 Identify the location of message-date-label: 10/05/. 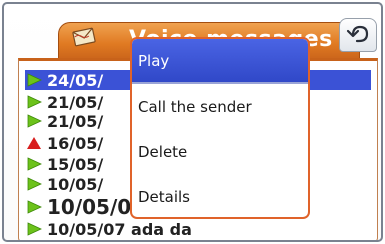
(75, 184).